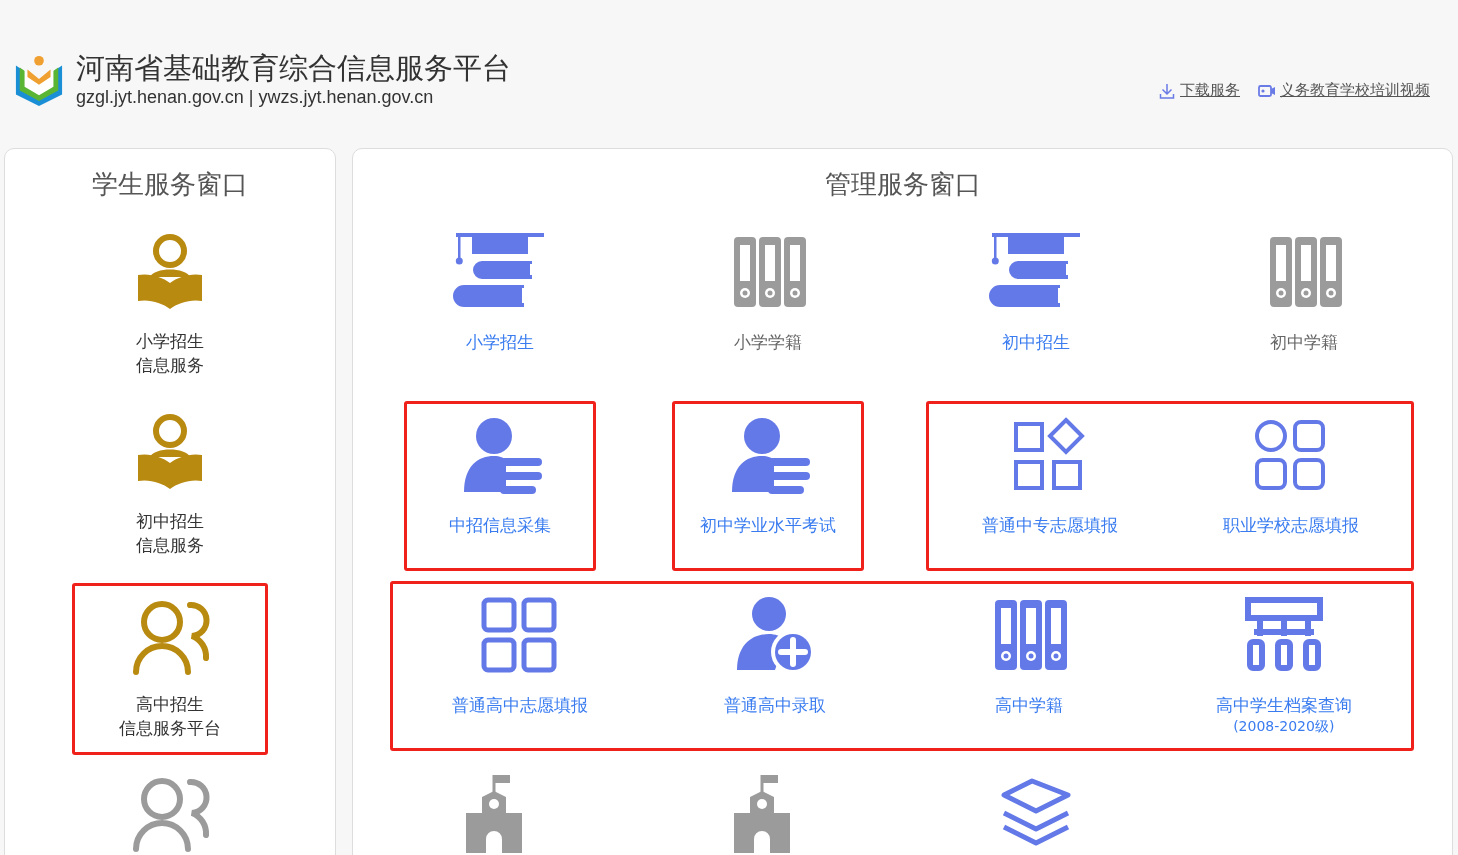  Describe the element at coordinates (1199, 90) in the screenshot. I see `header-link: 下载服务` at that location.